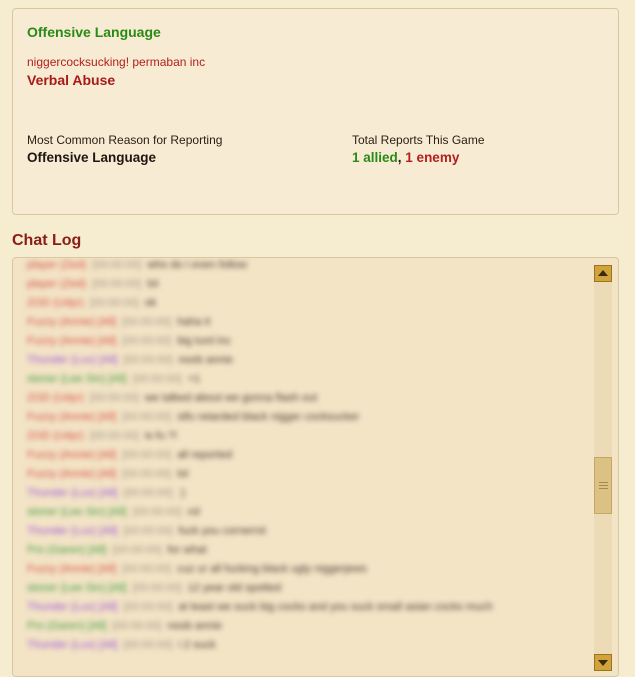  I want to click on chat-message-text: +1, so click(194, 379).